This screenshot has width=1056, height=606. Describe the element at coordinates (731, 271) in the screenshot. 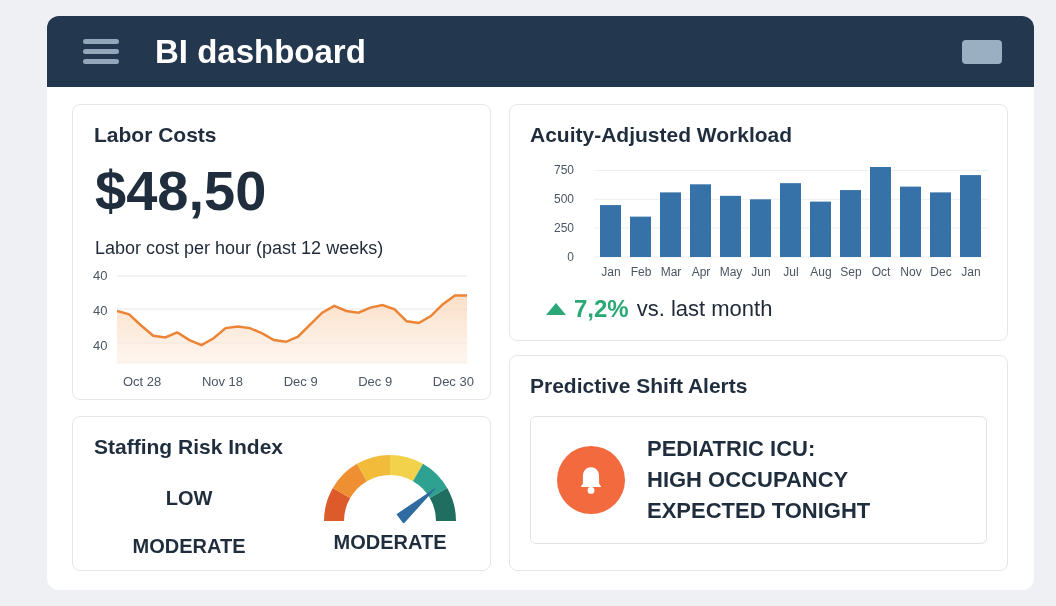

I see `axis-label: May` at that location.